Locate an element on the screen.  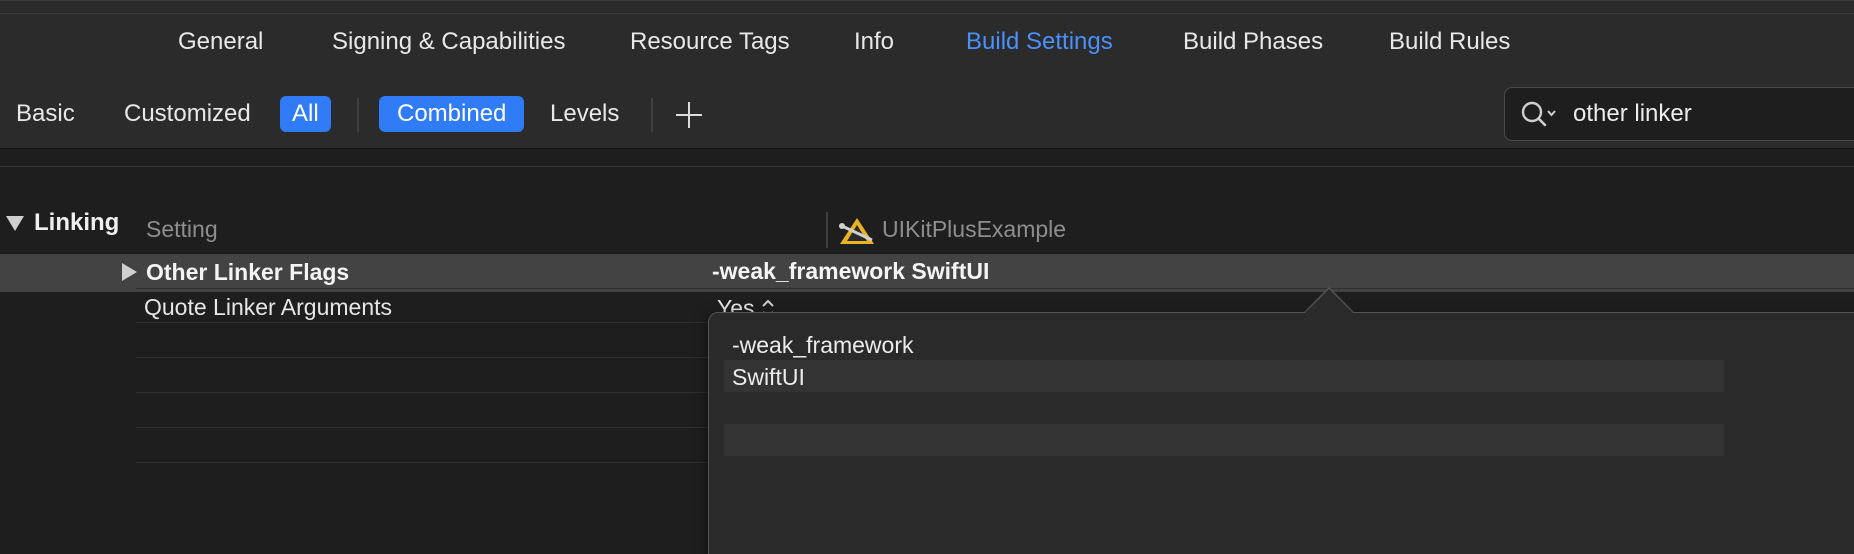
tab-build-phases: Build Phases is located at coordinates (1253, 42).